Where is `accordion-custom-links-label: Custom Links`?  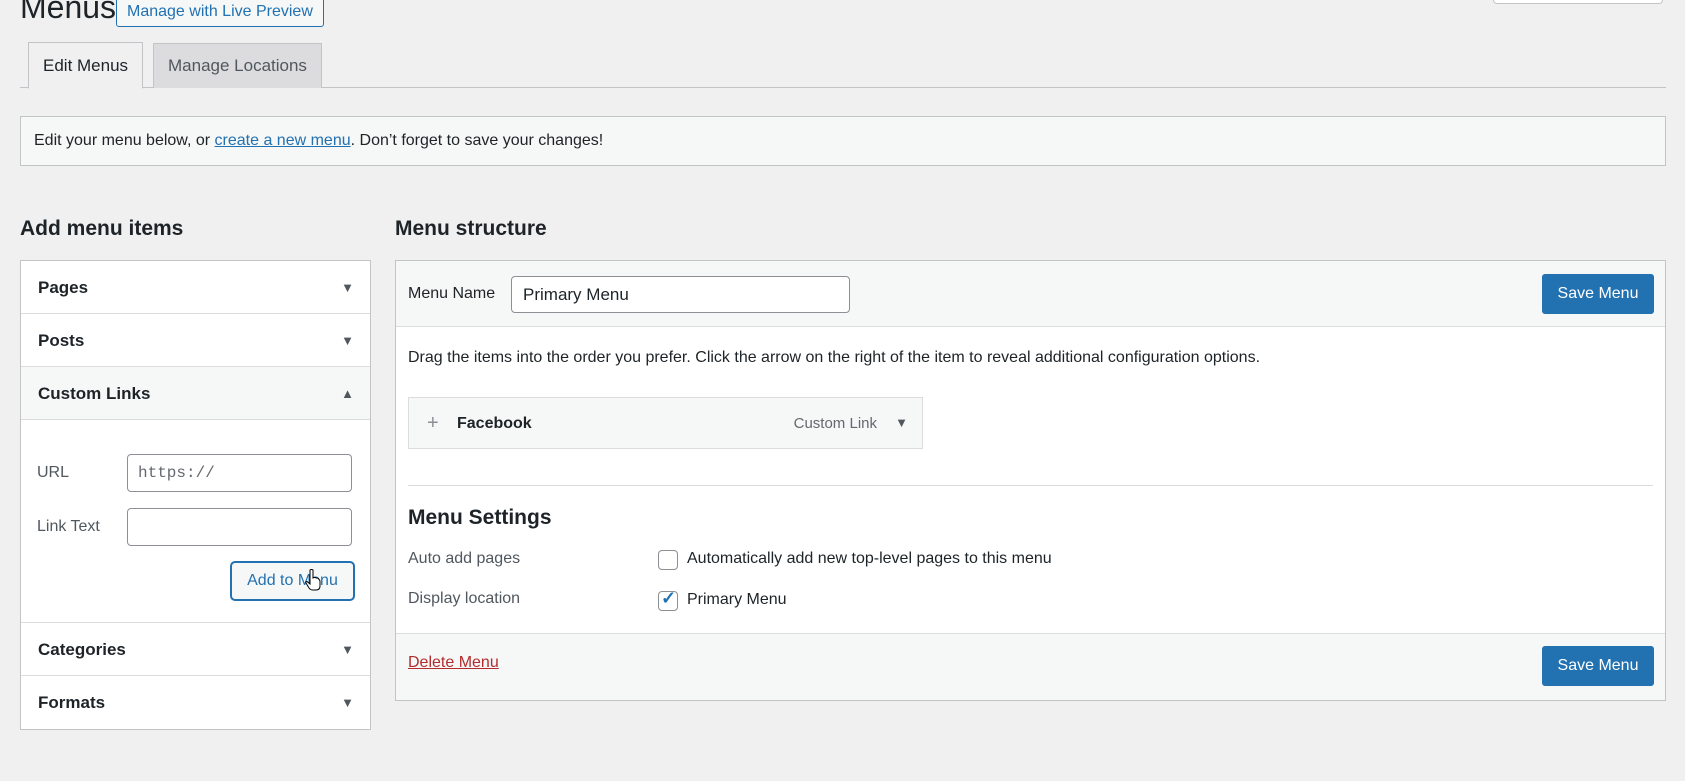 accordion-custom-links-label: Custom Links is located at coordinates (94, 393).